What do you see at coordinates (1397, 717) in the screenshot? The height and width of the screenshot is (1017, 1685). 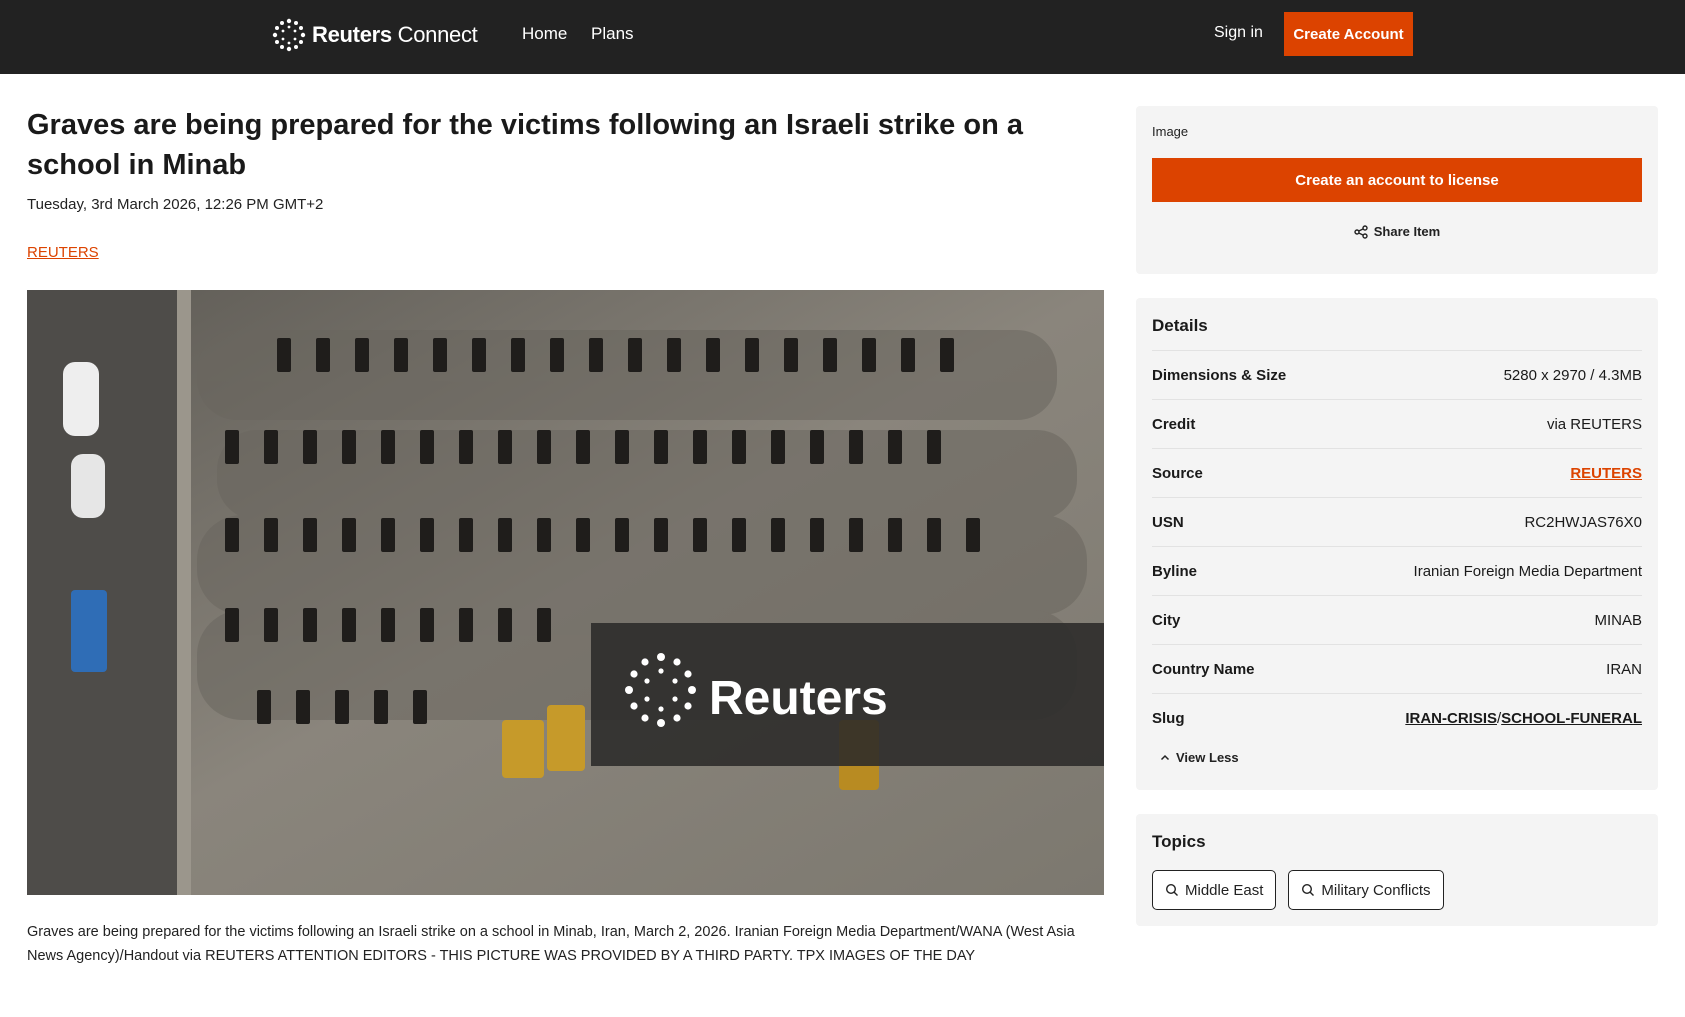 I see `detail-row-slug: Slug IRAN-CRISIS/SCHOOL-FUNERAL` at bounding box center [1397, 717].